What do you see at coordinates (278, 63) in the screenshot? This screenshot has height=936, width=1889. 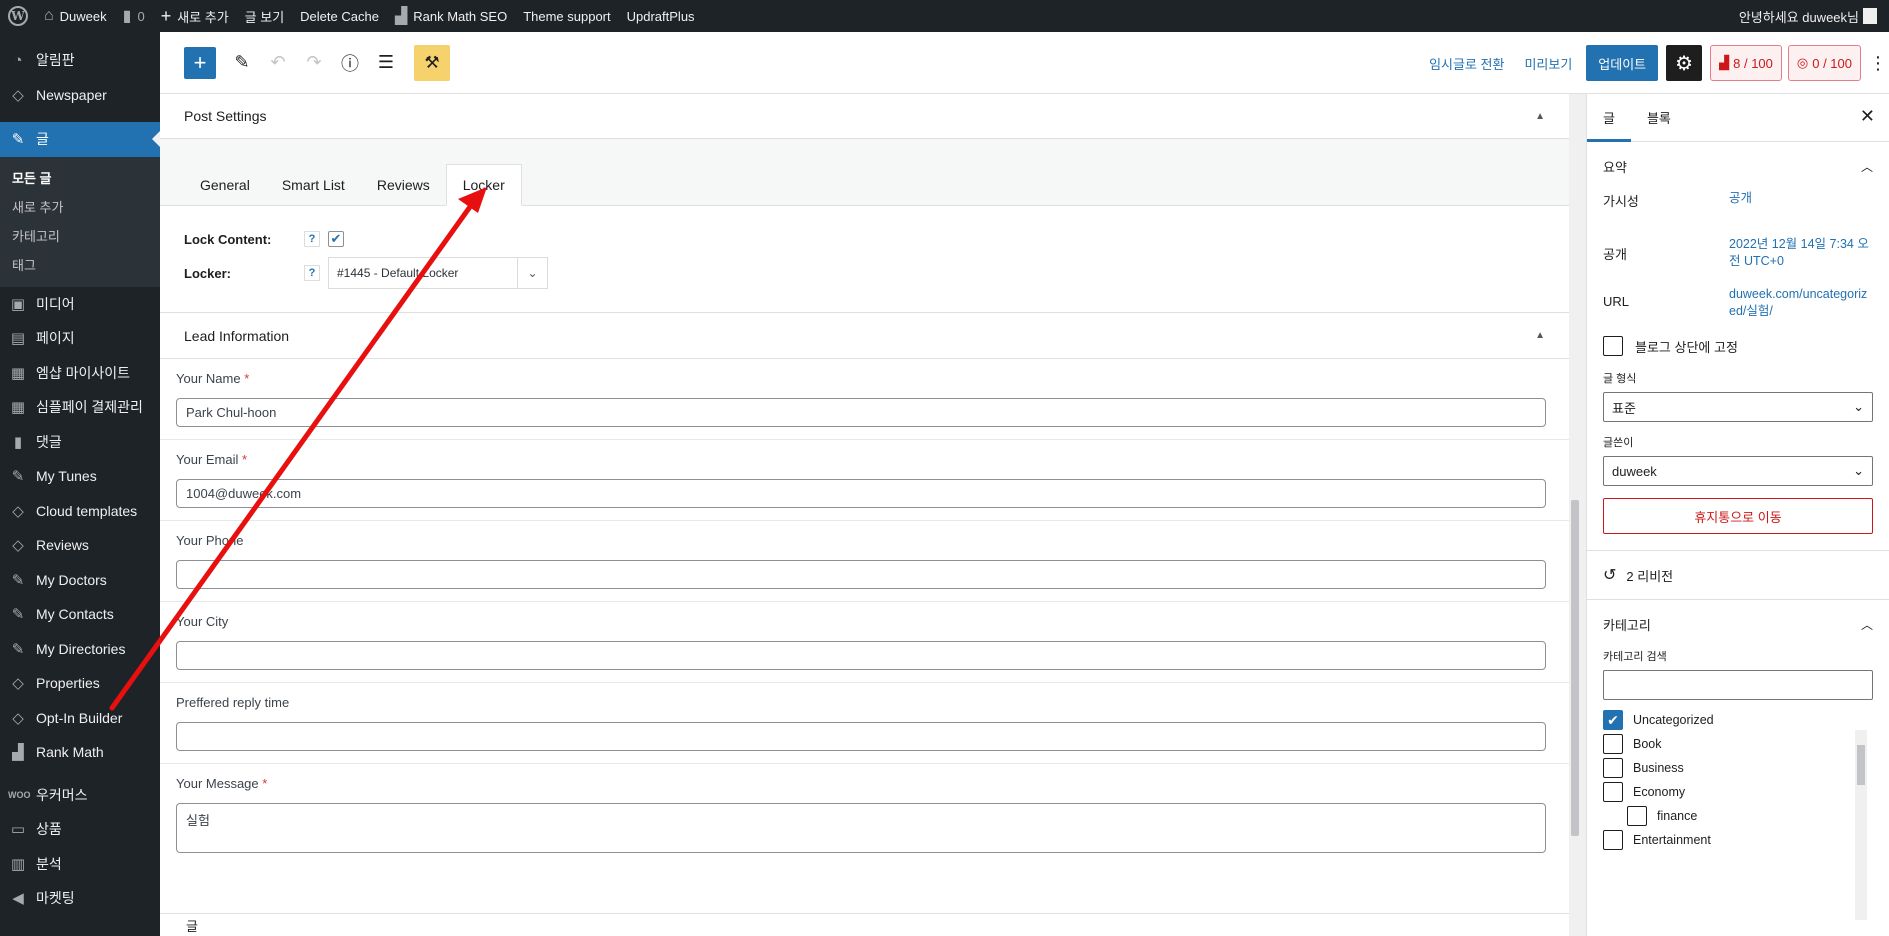 I see `undo-button: ↶` at bounding box center [278, 63].